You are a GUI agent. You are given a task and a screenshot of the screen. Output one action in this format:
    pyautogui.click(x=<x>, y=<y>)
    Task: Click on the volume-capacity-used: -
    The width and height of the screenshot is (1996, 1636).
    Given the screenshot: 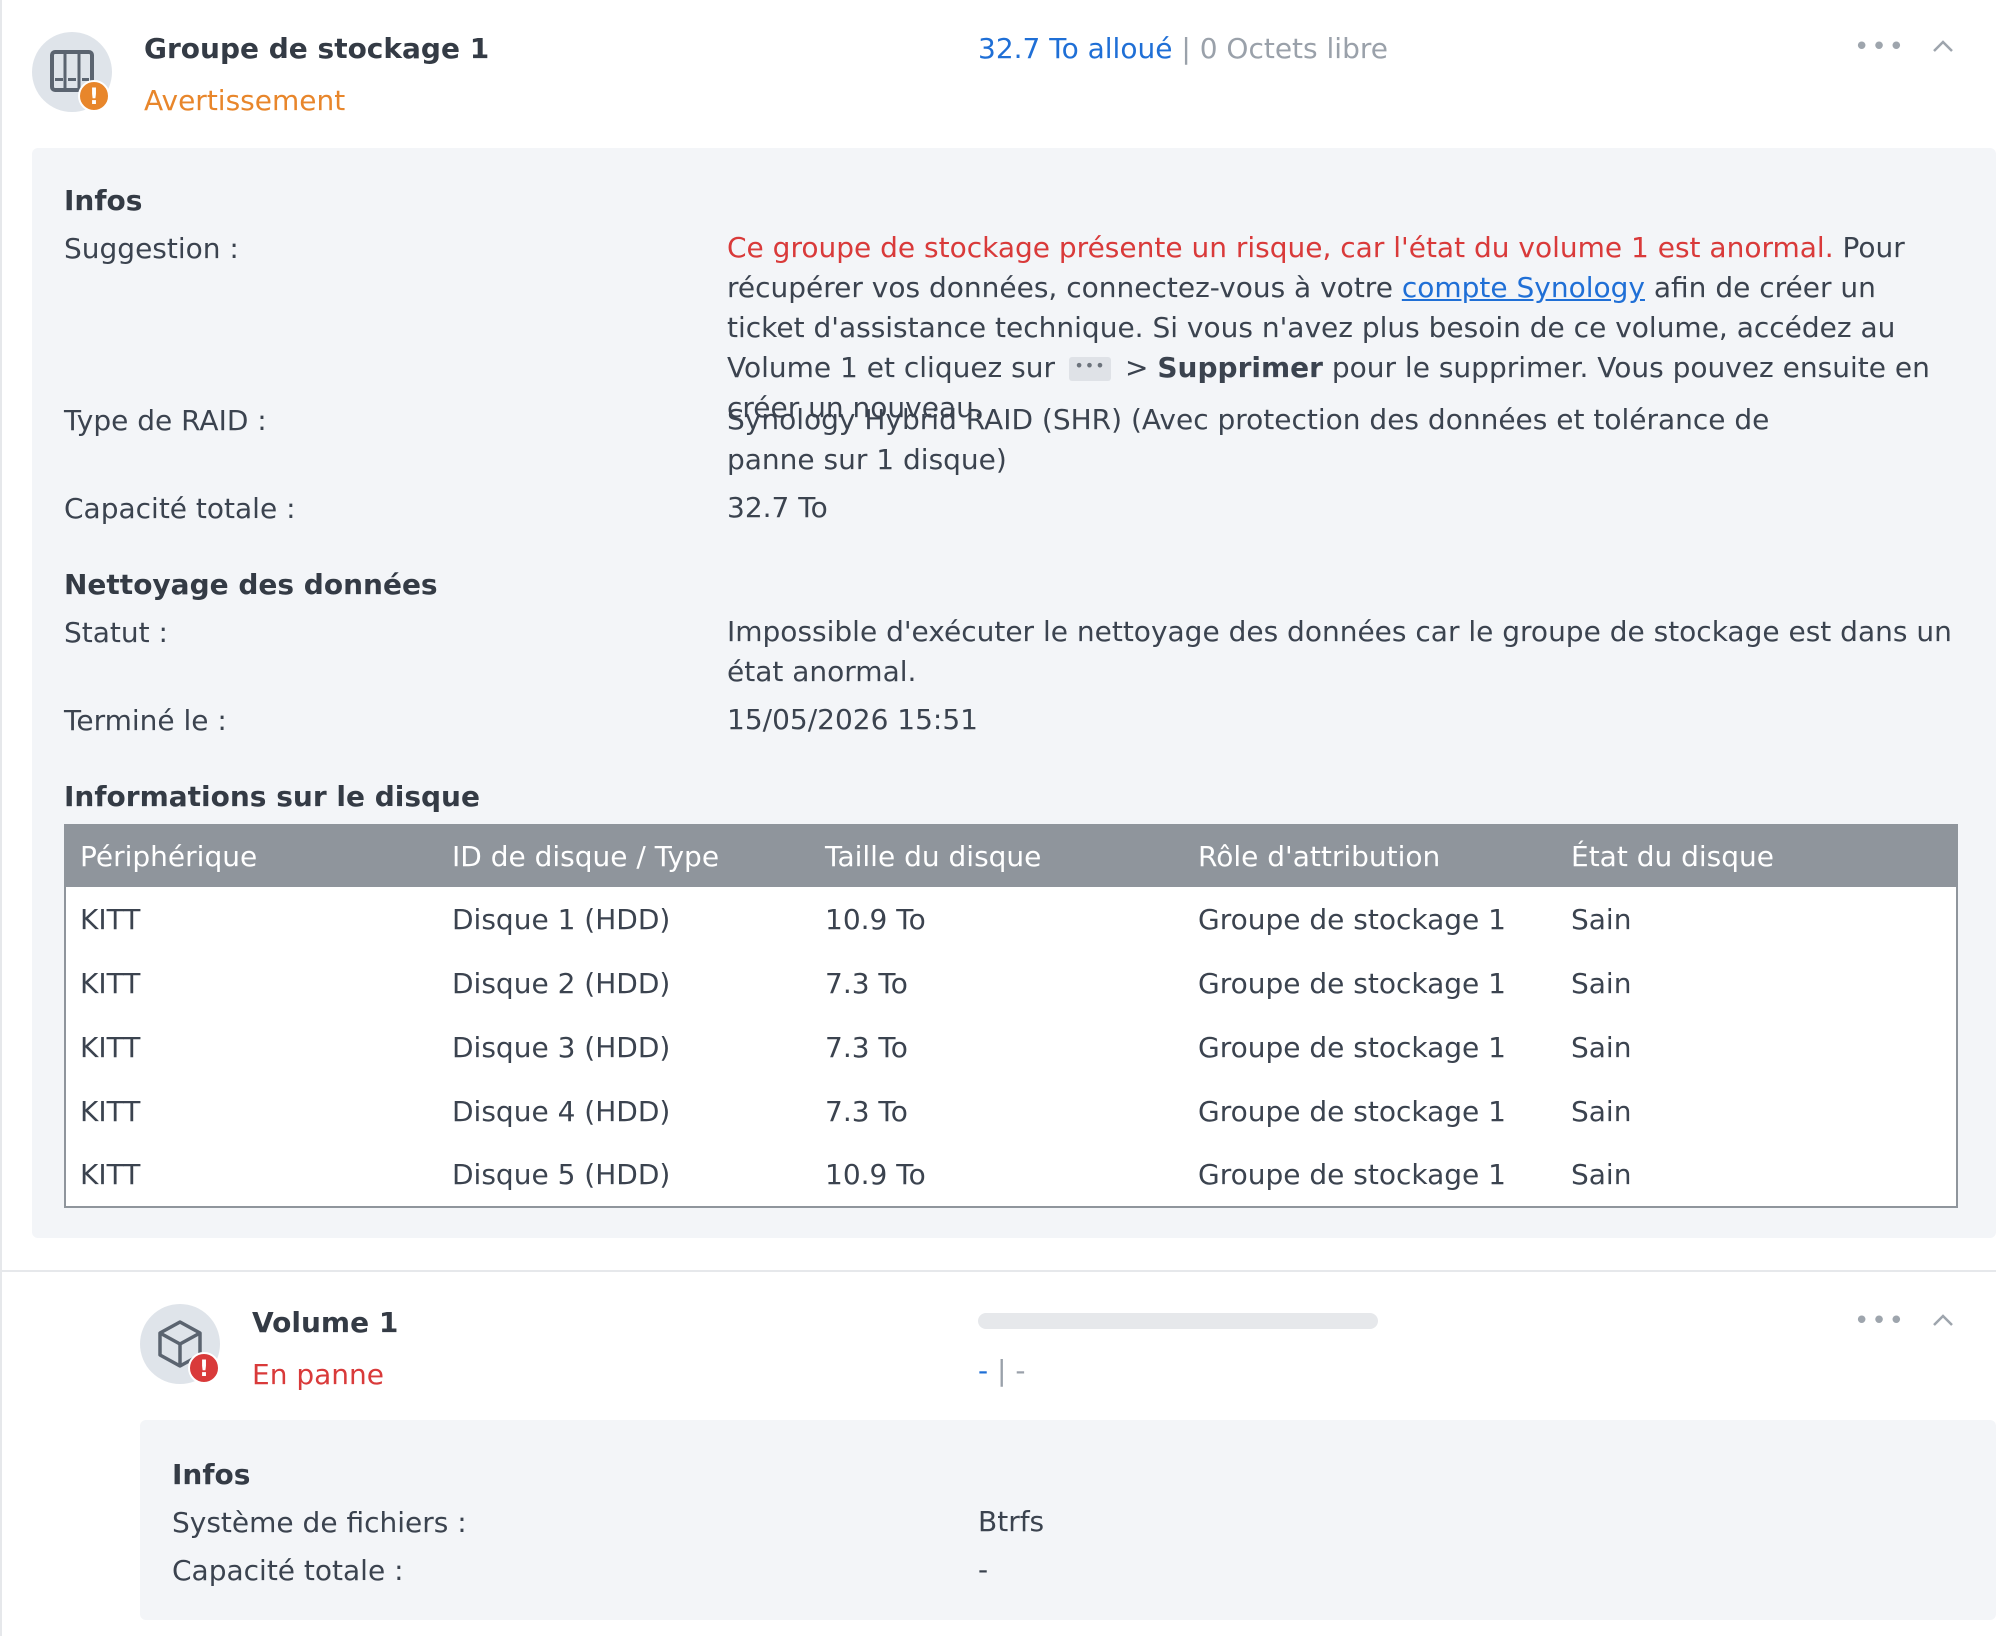 What is the action you would take?
    pyautogui.click(x=983, y=1370)
    